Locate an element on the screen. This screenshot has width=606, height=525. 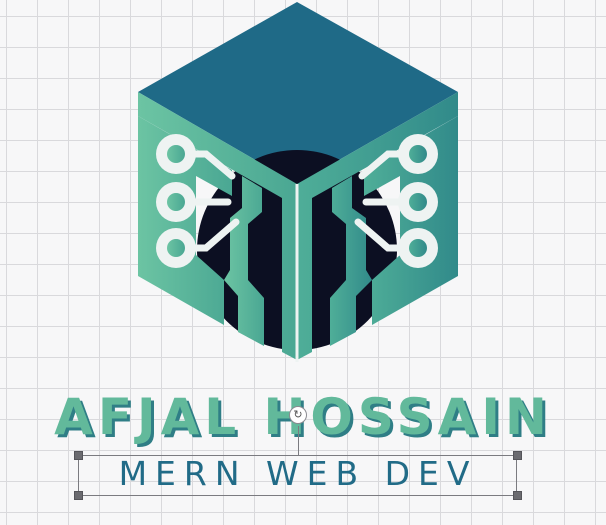
resize-handle-top-left is located at coordinates (78, 455).